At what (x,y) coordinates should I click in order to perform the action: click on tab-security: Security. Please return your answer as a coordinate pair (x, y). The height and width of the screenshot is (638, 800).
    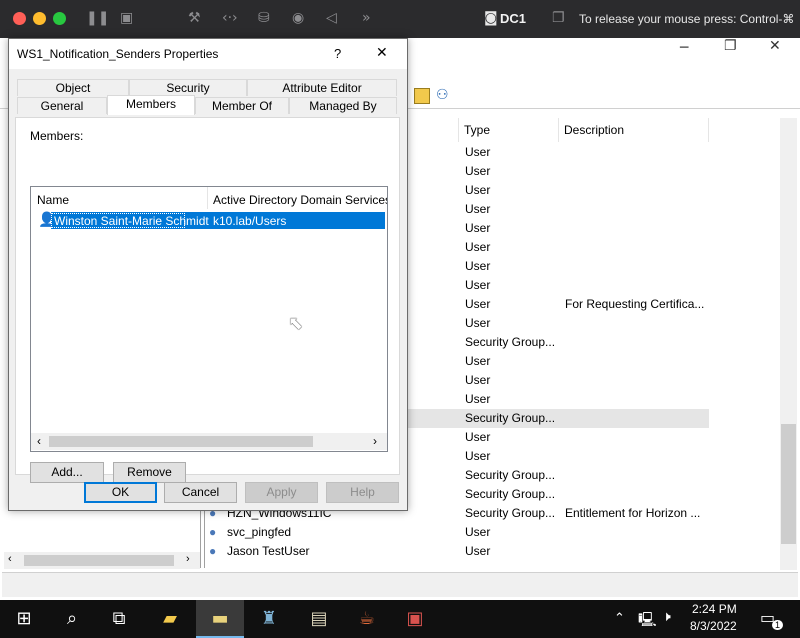
    Looking at the image, I should click on (188, 87).